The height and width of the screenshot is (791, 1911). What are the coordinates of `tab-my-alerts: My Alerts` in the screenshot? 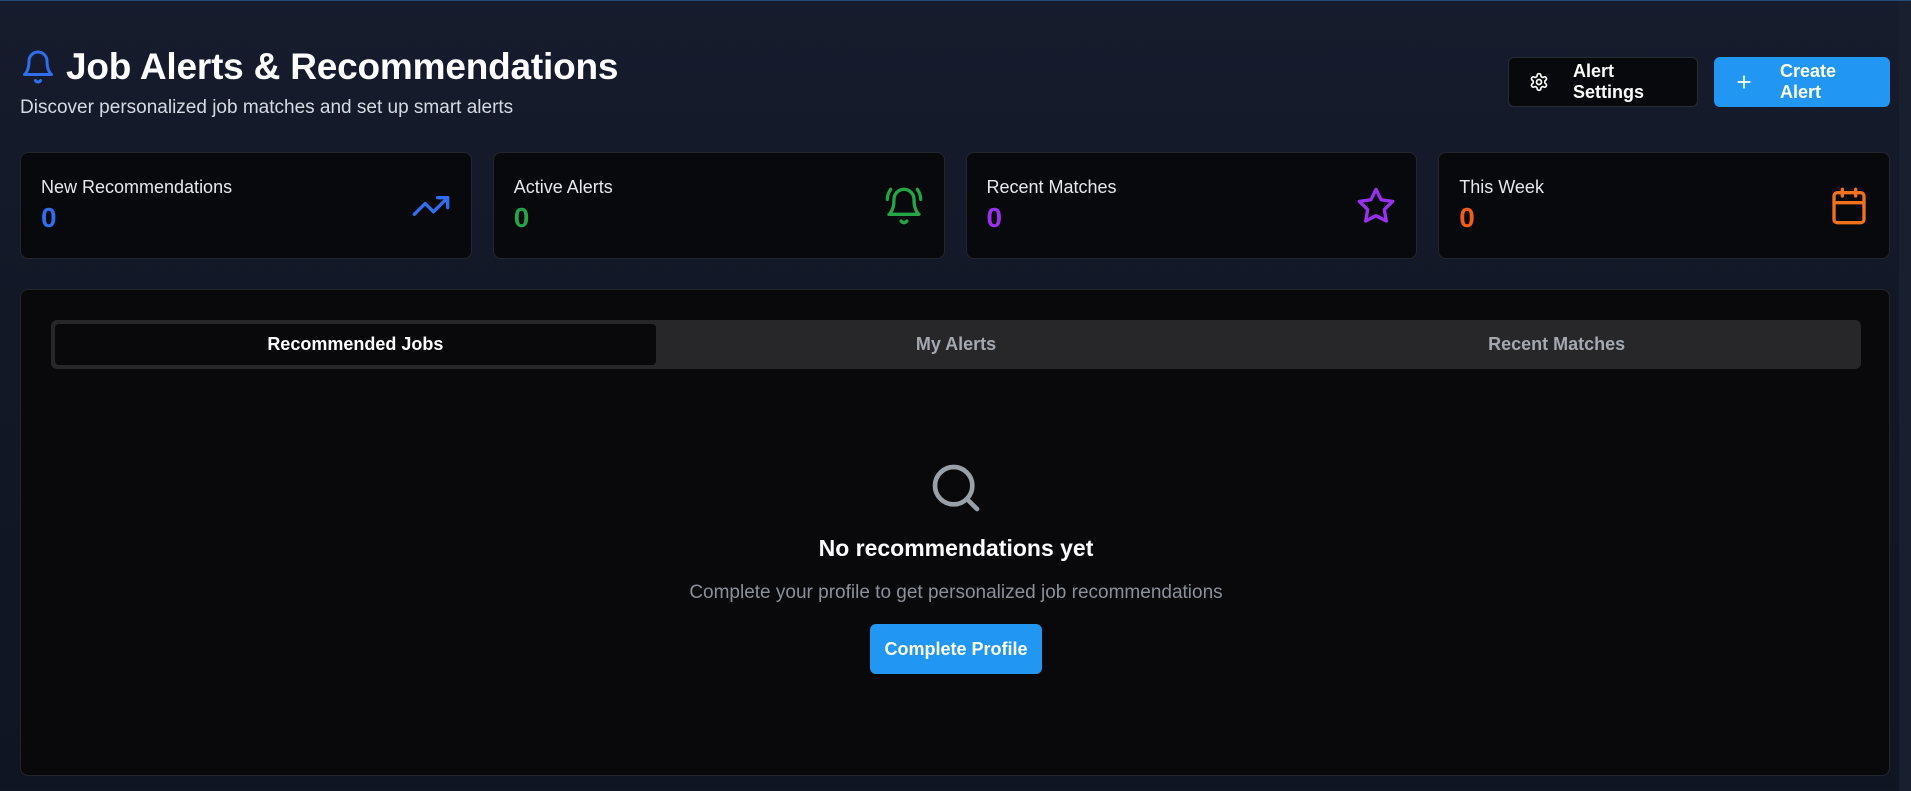 It's located at (956, 344).